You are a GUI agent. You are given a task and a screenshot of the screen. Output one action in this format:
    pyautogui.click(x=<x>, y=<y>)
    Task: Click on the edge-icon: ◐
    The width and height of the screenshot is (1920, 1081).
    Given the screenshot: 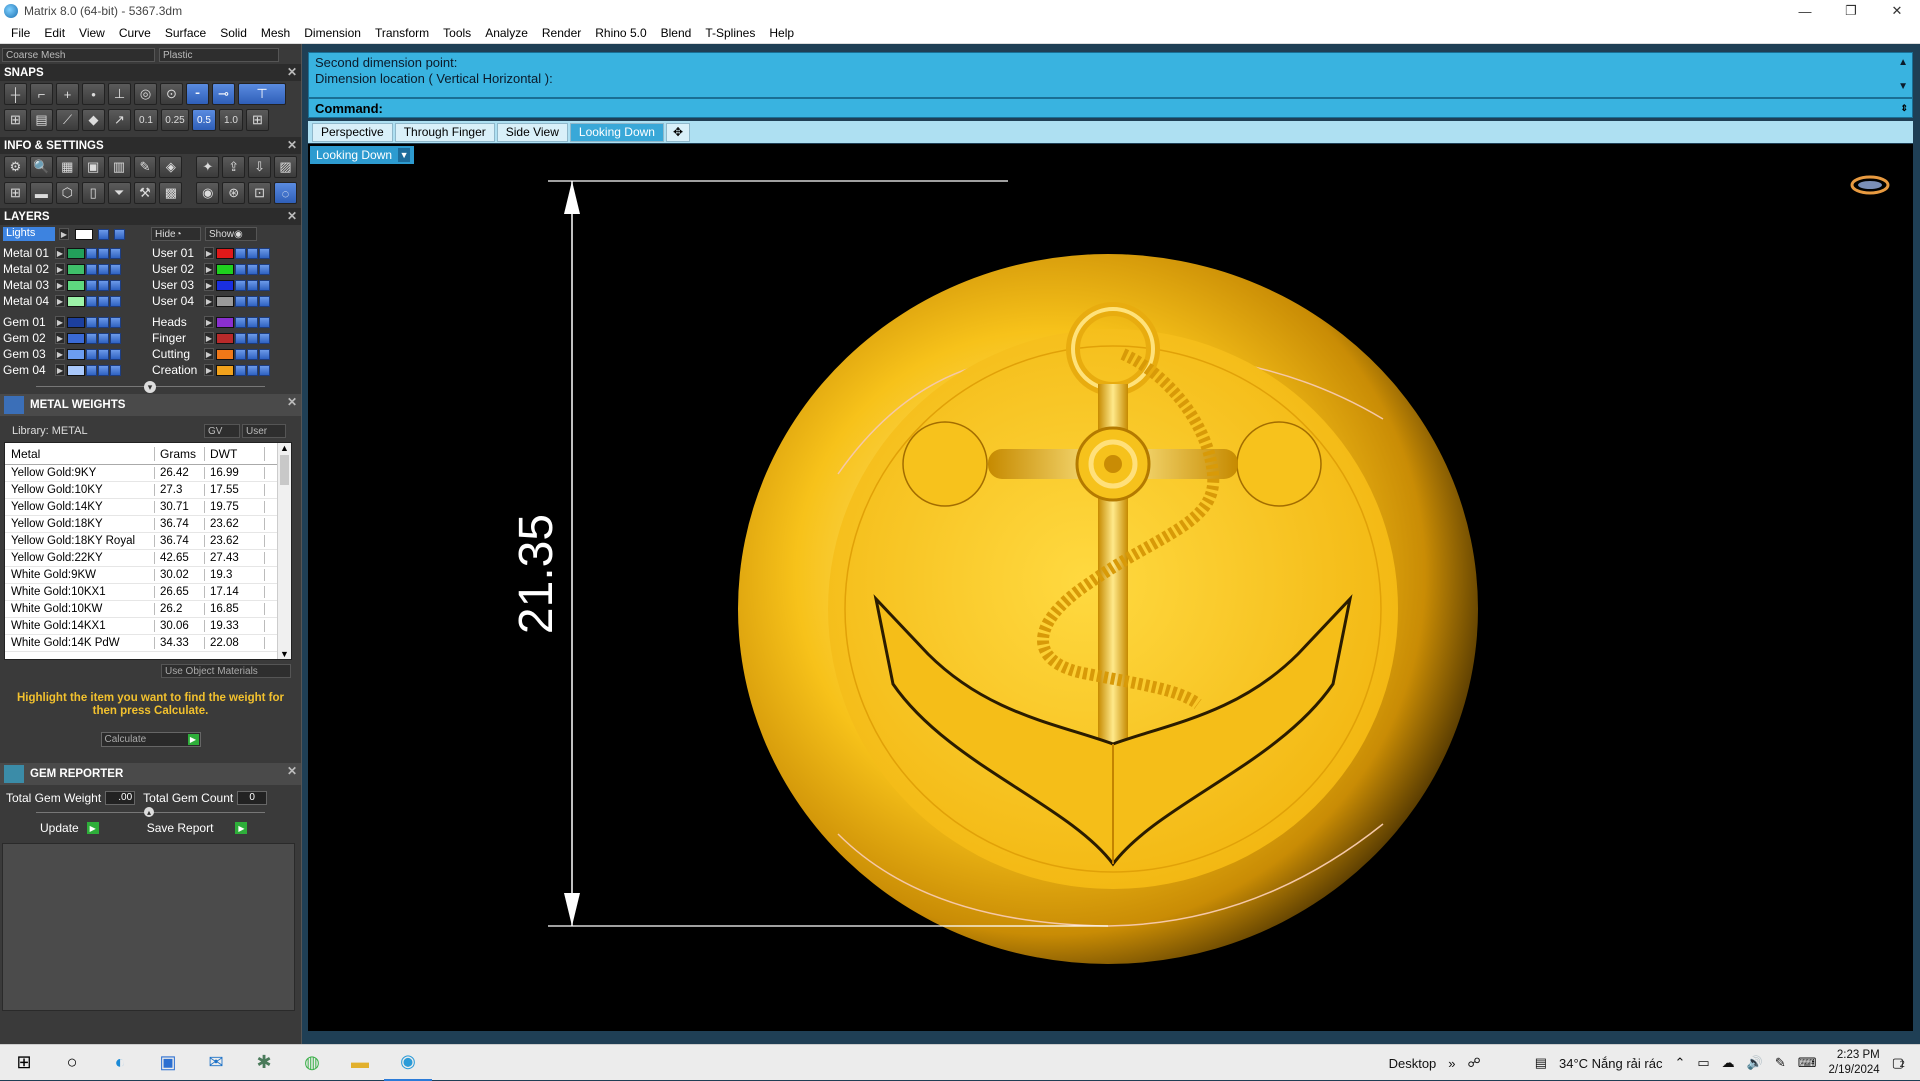 What is the action you would take?
    pyautogui.click(x=120, y=1063)
    